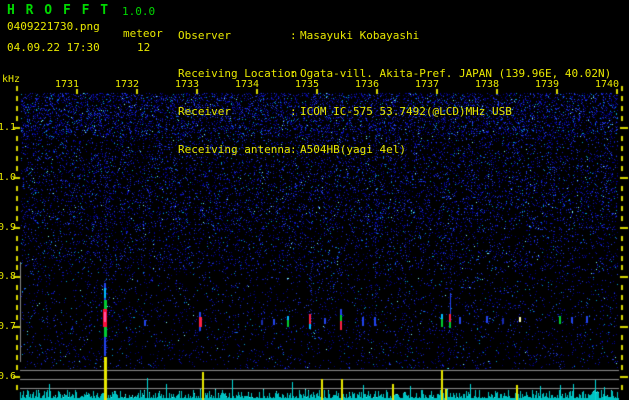  Describe the element at coordinates (53, 47) in the screenshot. I see `date-time: 04.09.22 17:30` at that location.